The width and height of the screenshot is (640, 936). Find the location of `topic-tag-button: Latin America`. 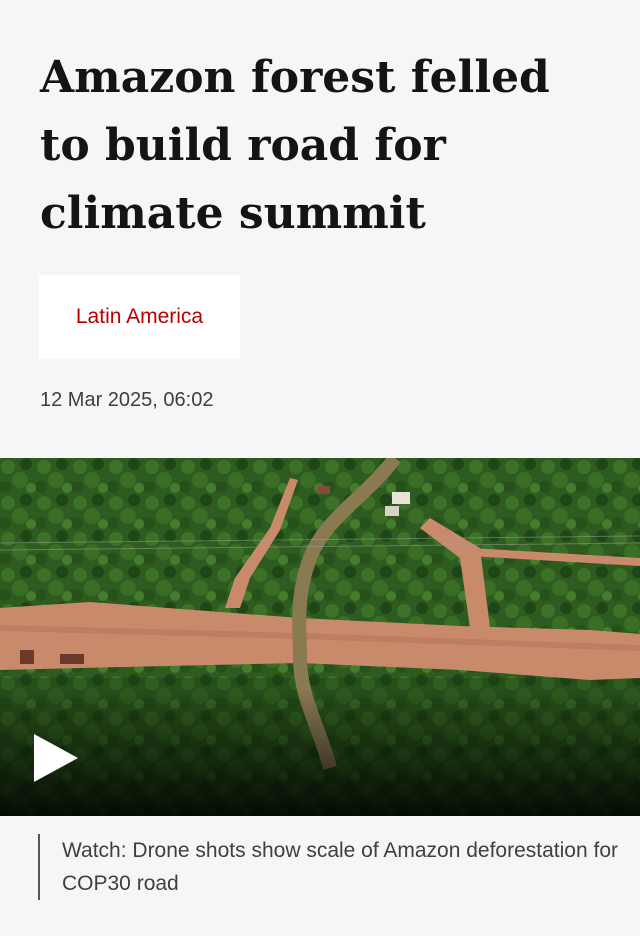

topic-tag-button: Latin America is located at coordinates (139, 317).